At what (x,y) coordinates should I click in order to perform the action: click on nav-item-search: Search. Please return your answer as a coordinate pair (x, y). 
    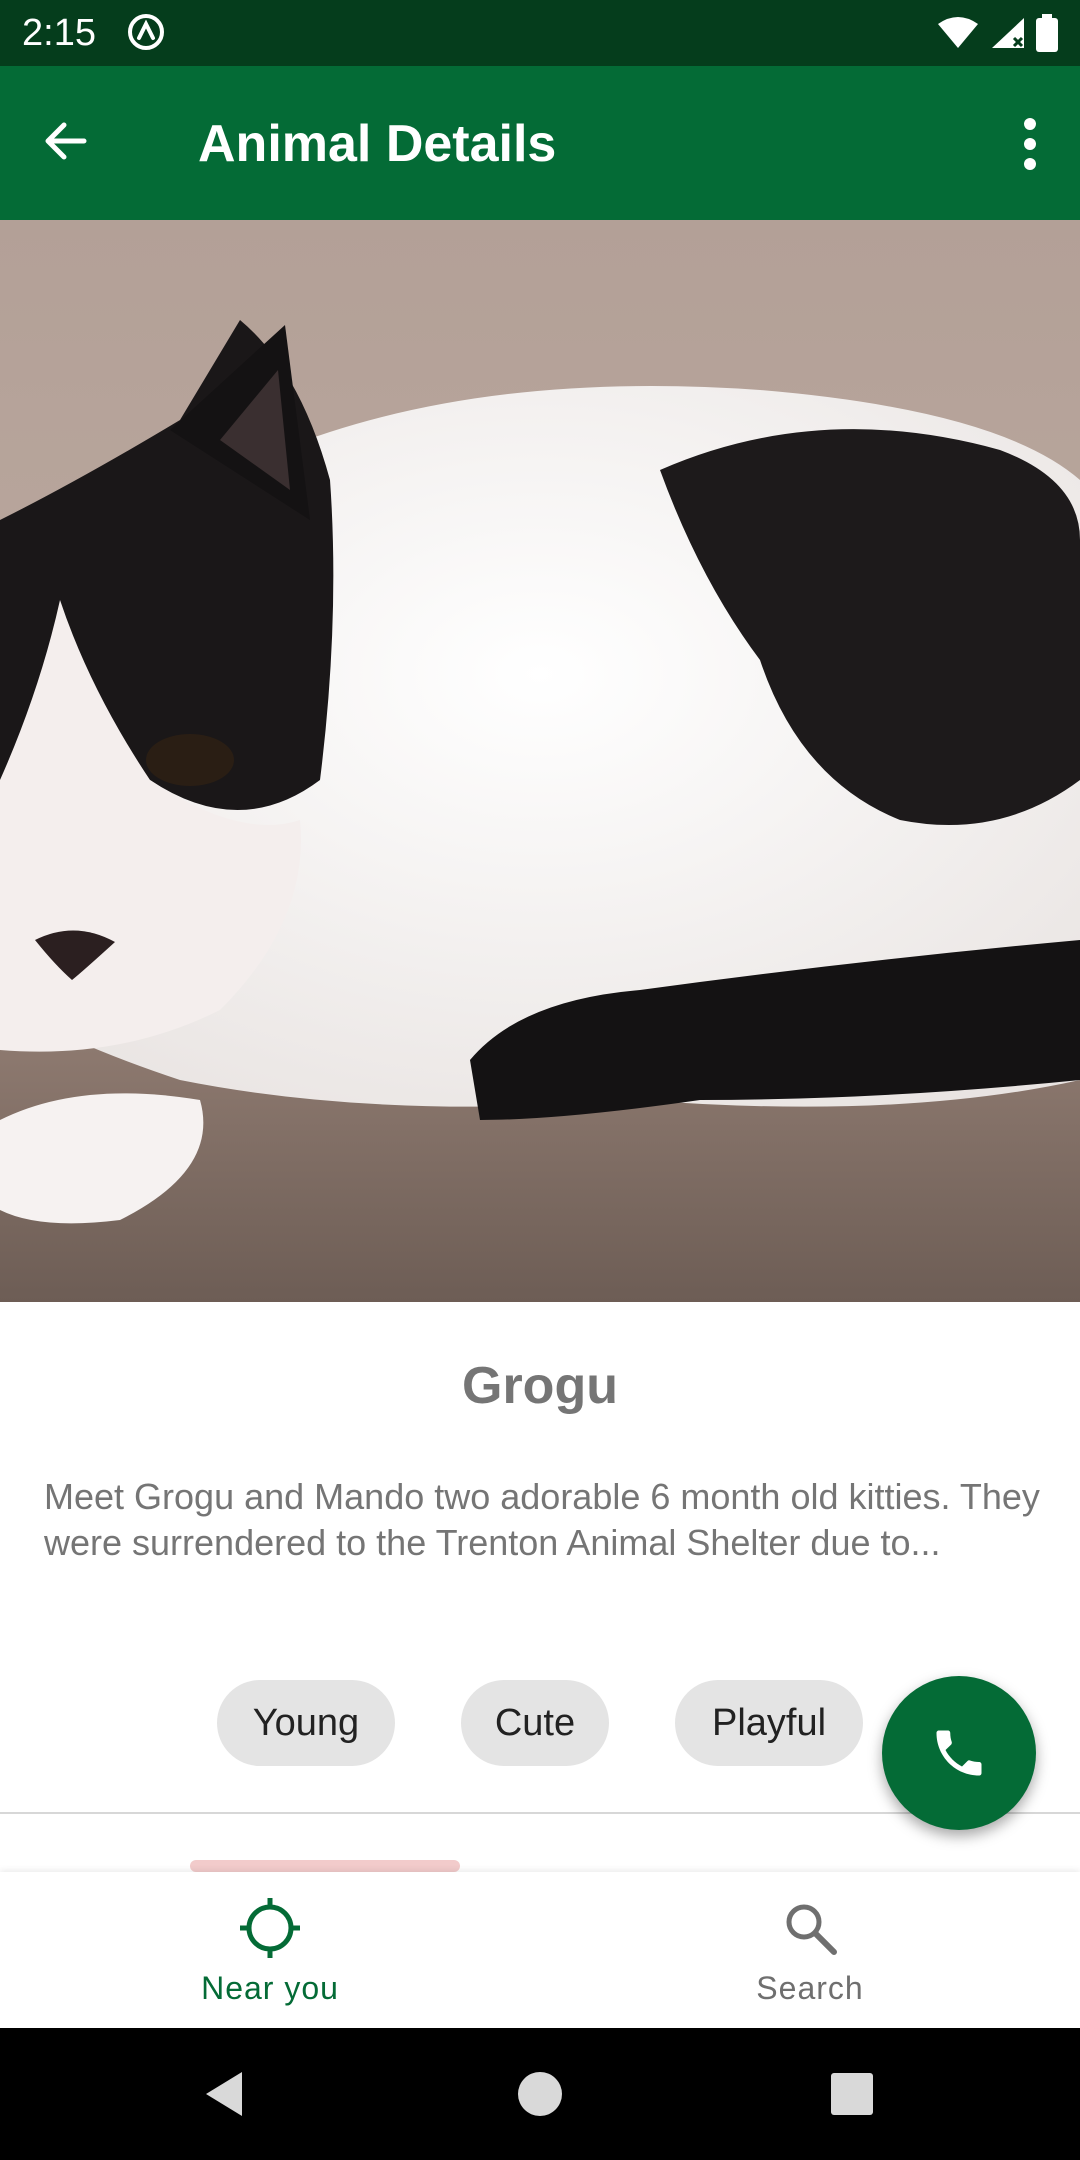
    Looking at the image, I should click on (810, 1950).